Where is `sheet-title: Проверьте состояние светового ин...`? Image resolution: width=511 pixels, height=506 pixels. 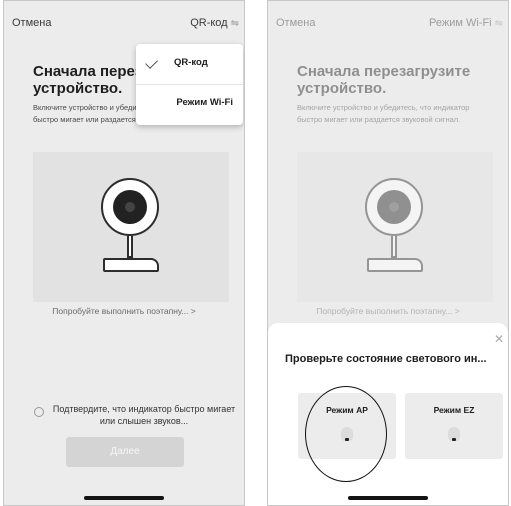
sheet-title: Проверьте состояние светового ин... is located at coordinates (386, 359).